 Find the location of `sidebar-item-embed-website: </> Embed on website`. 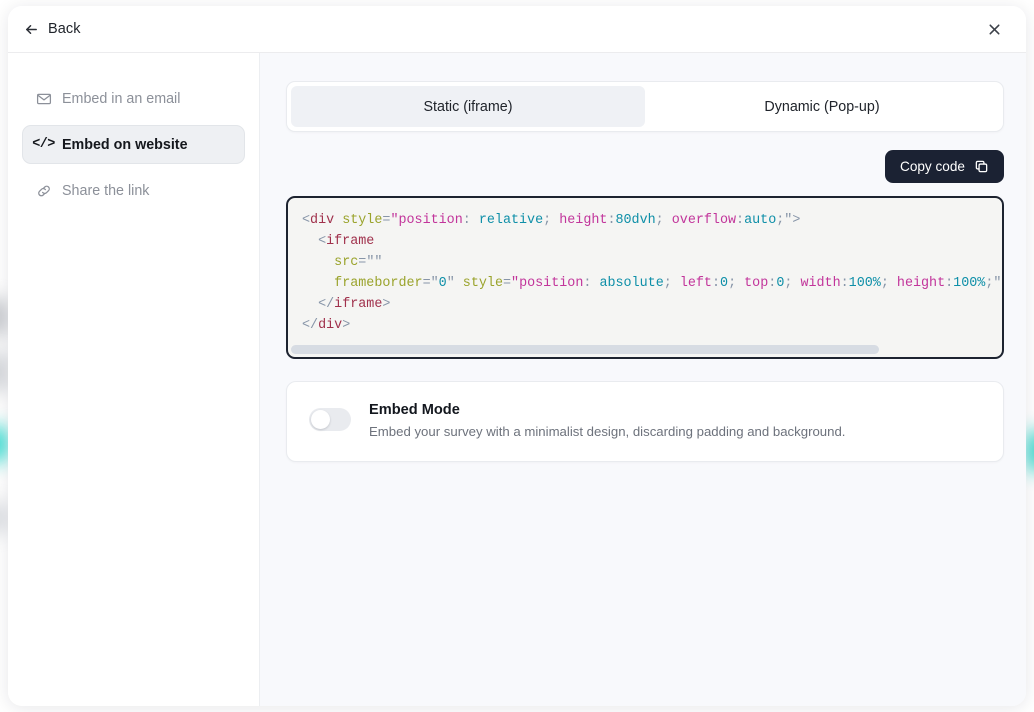

sidebar-item-embed-website: </> Embed on website is located at coordinates (133, 144).